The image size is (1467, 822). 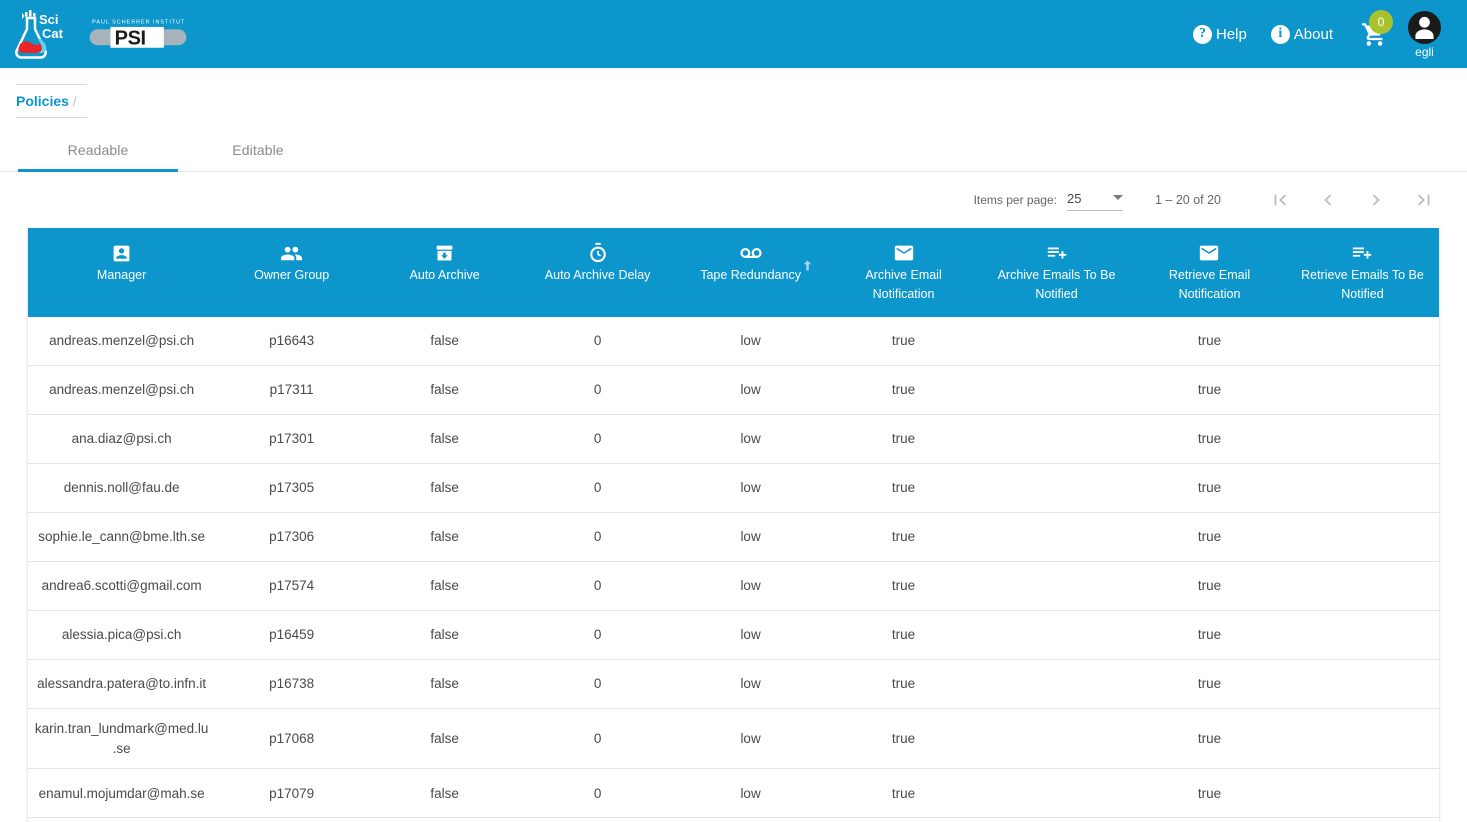 I want to click on archive-icon, so click(x=444, y=253).